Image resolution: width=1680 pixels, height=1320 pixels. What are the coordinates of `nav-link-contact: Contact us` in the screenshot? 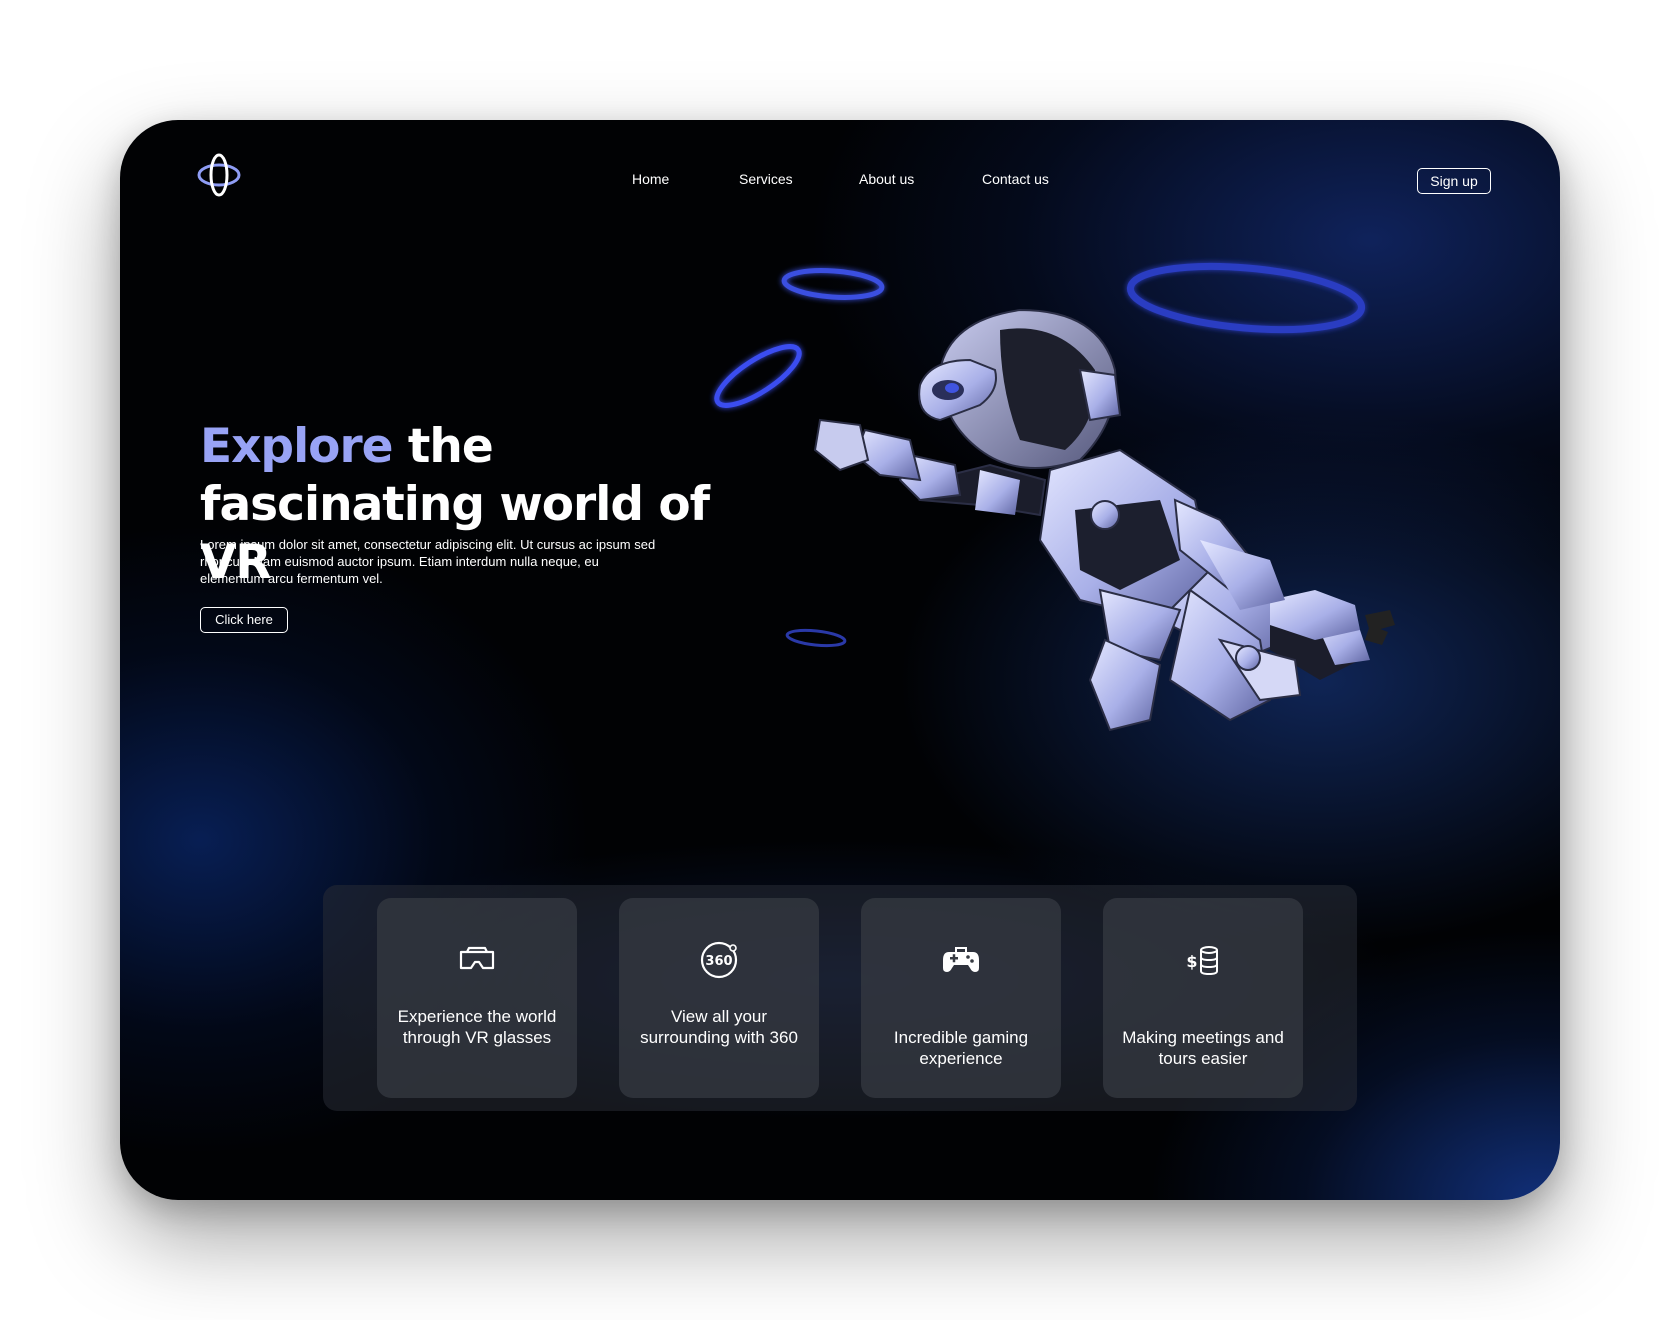 It's located at (1015, 179).